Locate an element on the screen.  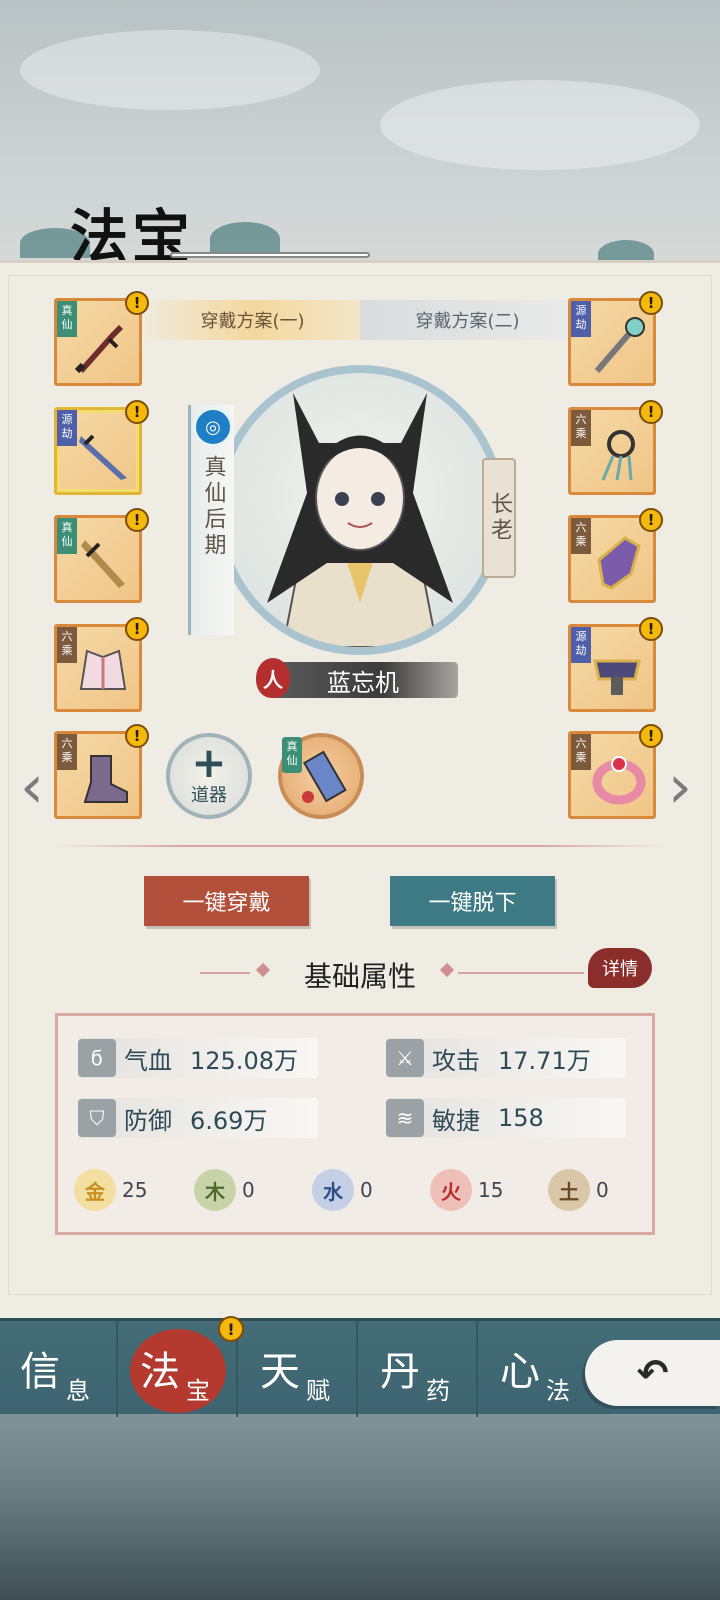
attack-icon: ⚔ is located at coordinates (405, 1058).